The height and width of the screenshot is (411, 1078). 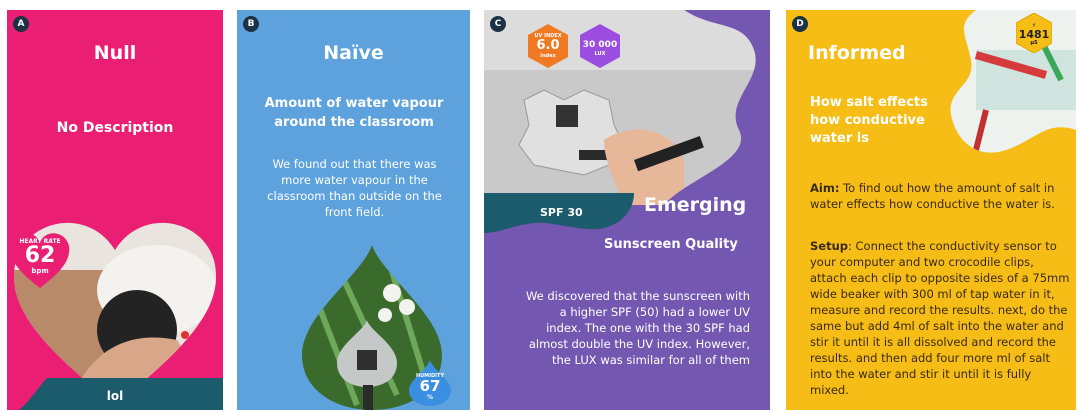 What do you see at coordinates (825, 188) in the screenshot?
I see `aim-label: Aim:` at bounding box center [825, 188].